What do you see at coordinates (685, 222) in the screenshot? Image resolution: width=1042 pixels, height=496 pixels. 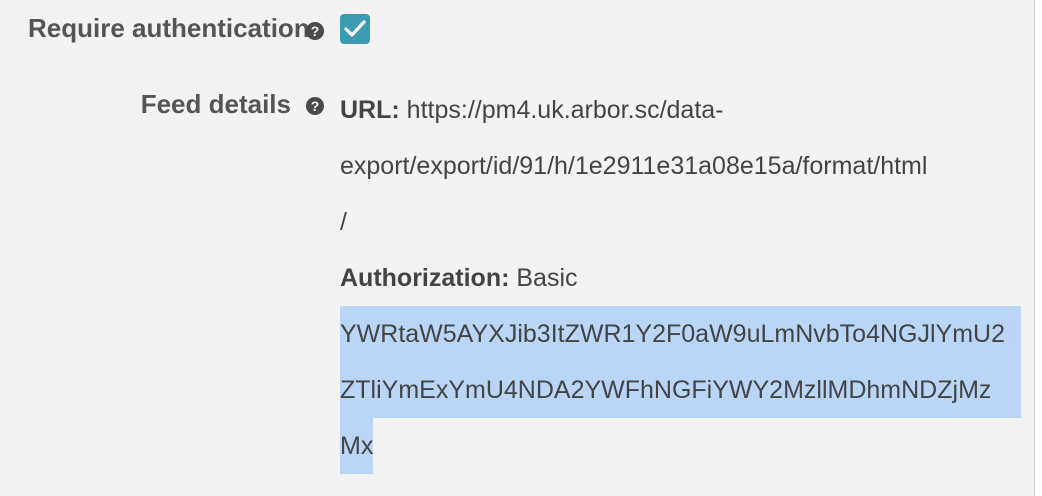 I see `url-line-3: /` at bounding box center [685, 222].